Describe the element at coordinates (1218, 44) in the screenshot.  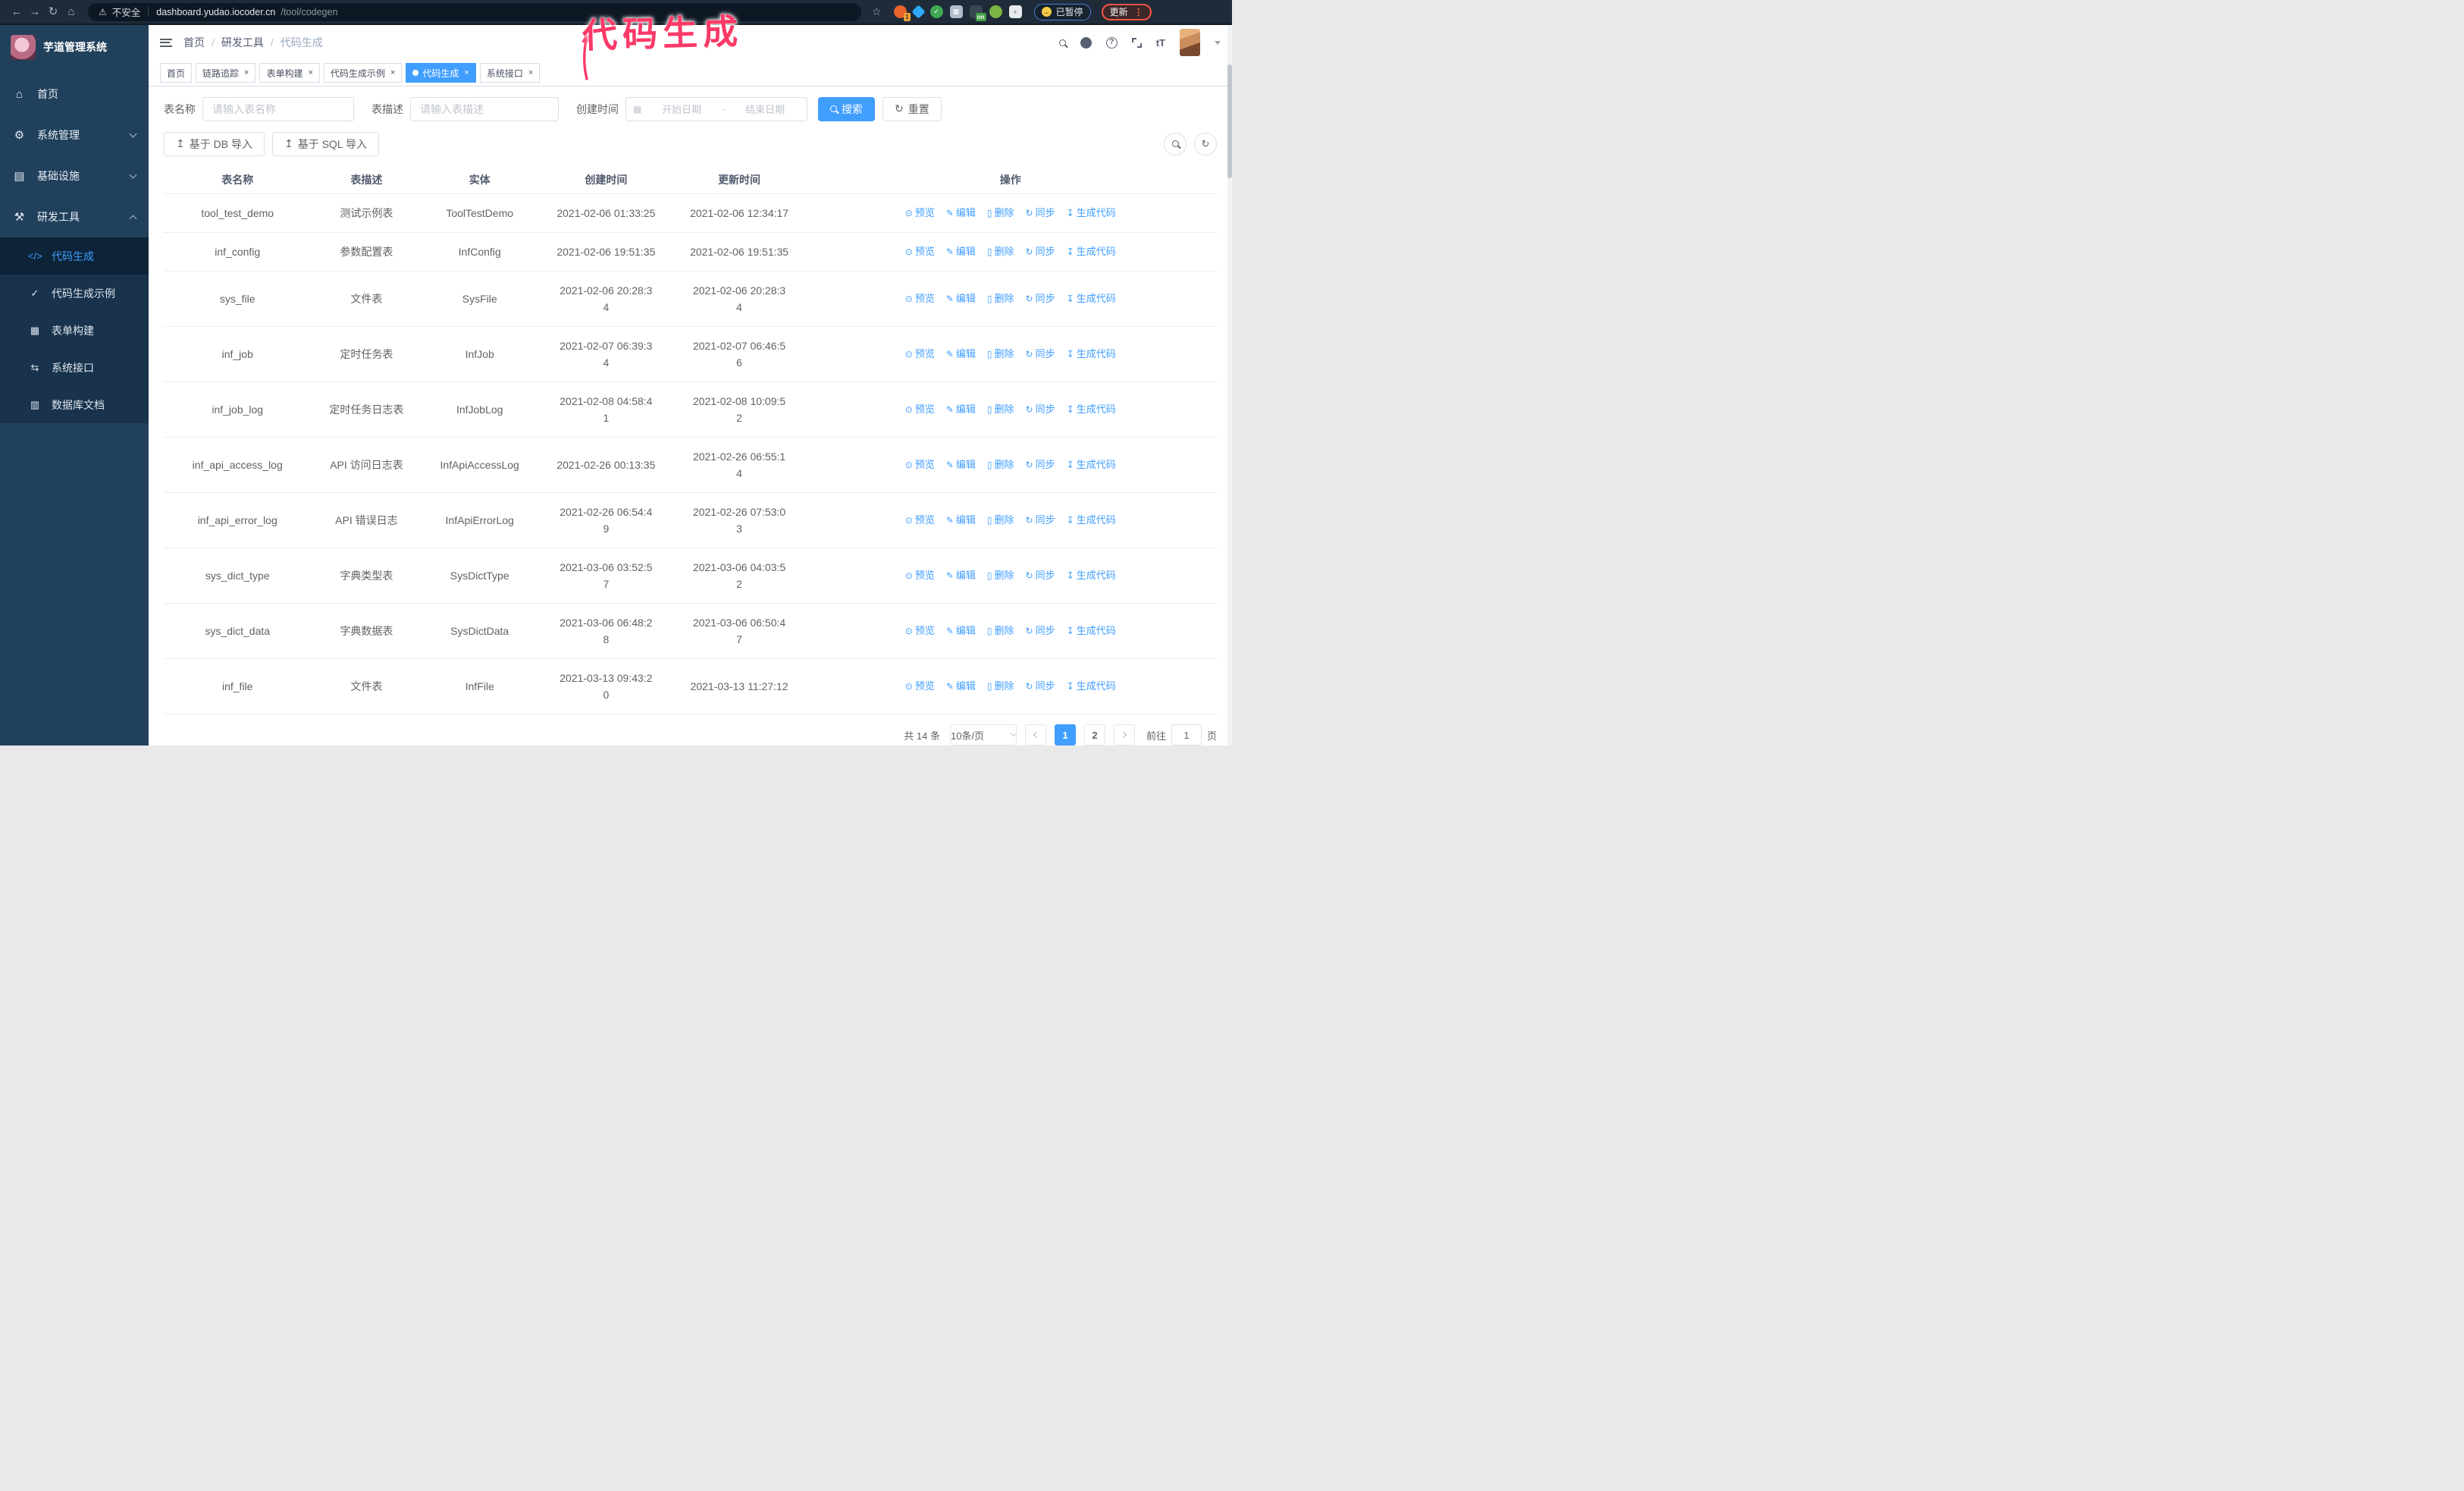
I see `chevron-down-icon` at that location.